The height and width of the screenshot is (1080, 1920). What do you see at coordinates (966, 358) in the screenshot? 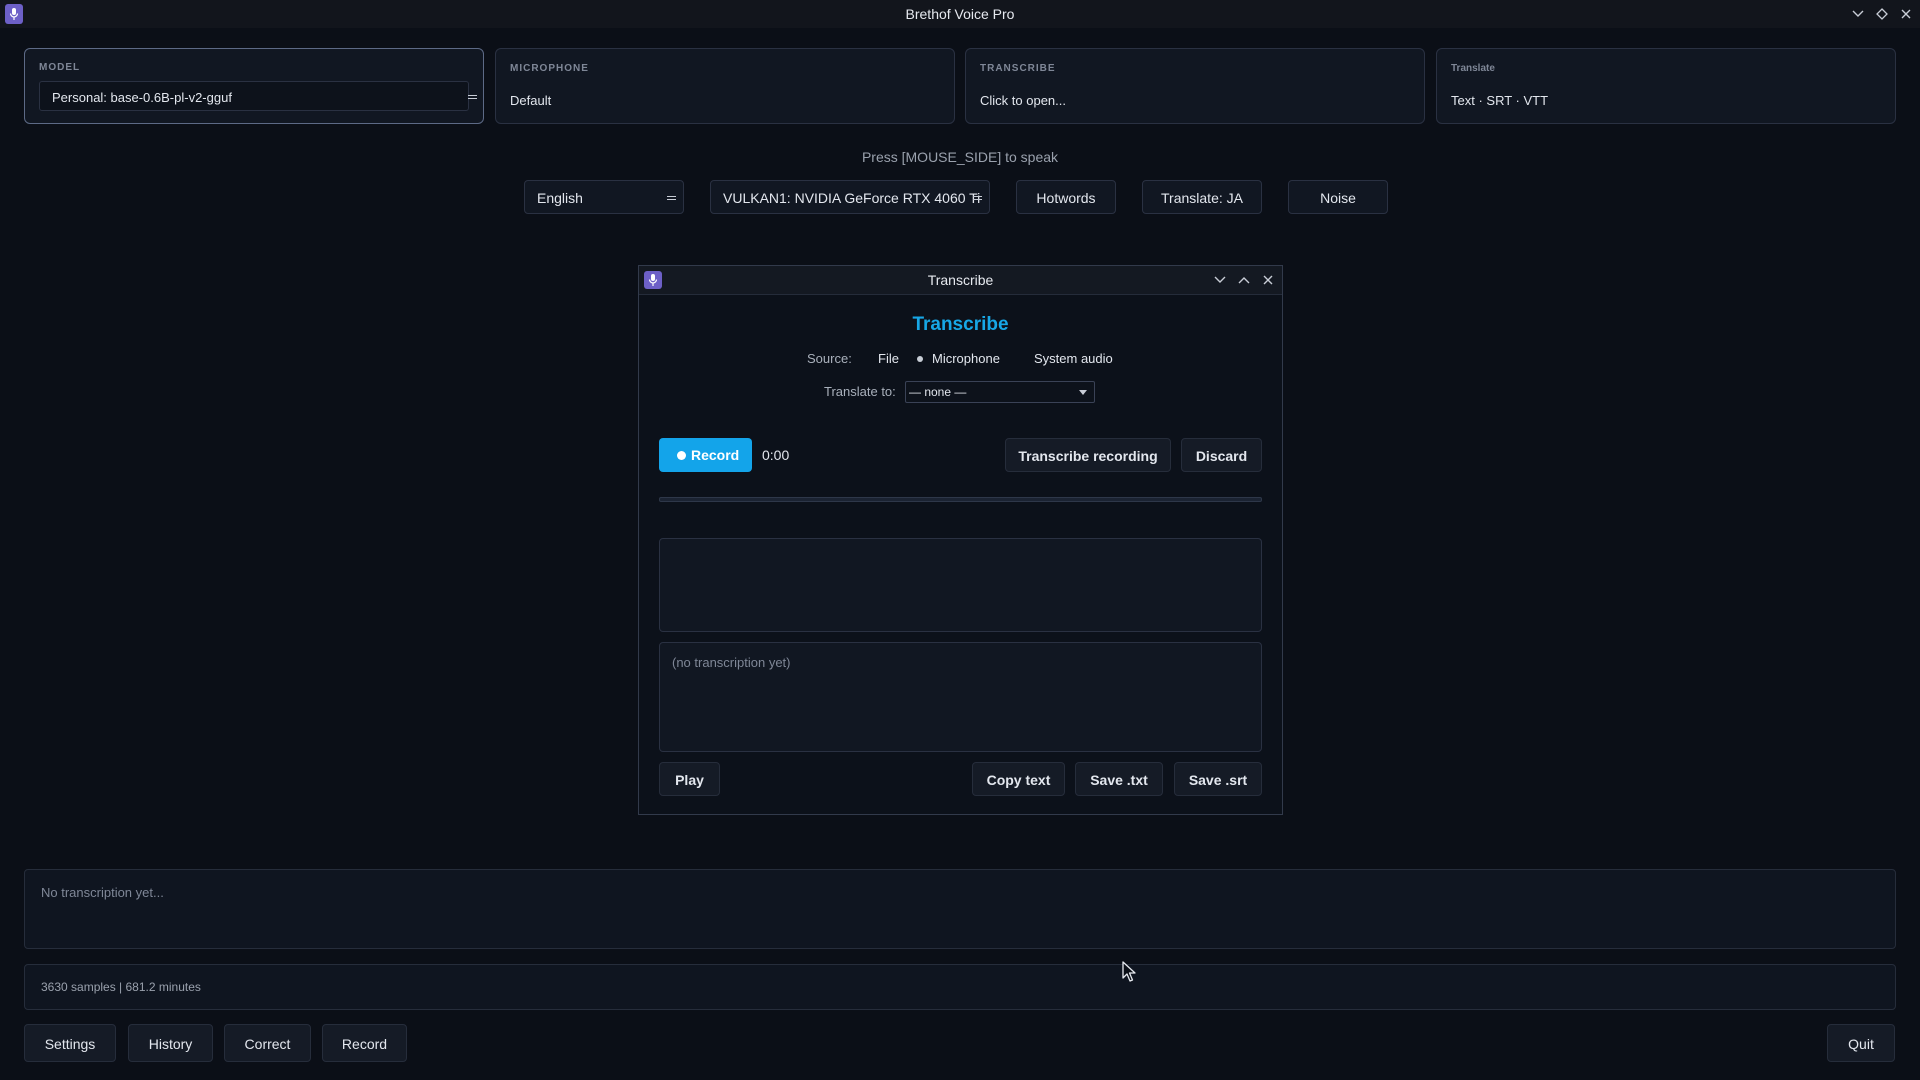
I see `source-option-microphone: Microphone` at bounding box center [966, 358].